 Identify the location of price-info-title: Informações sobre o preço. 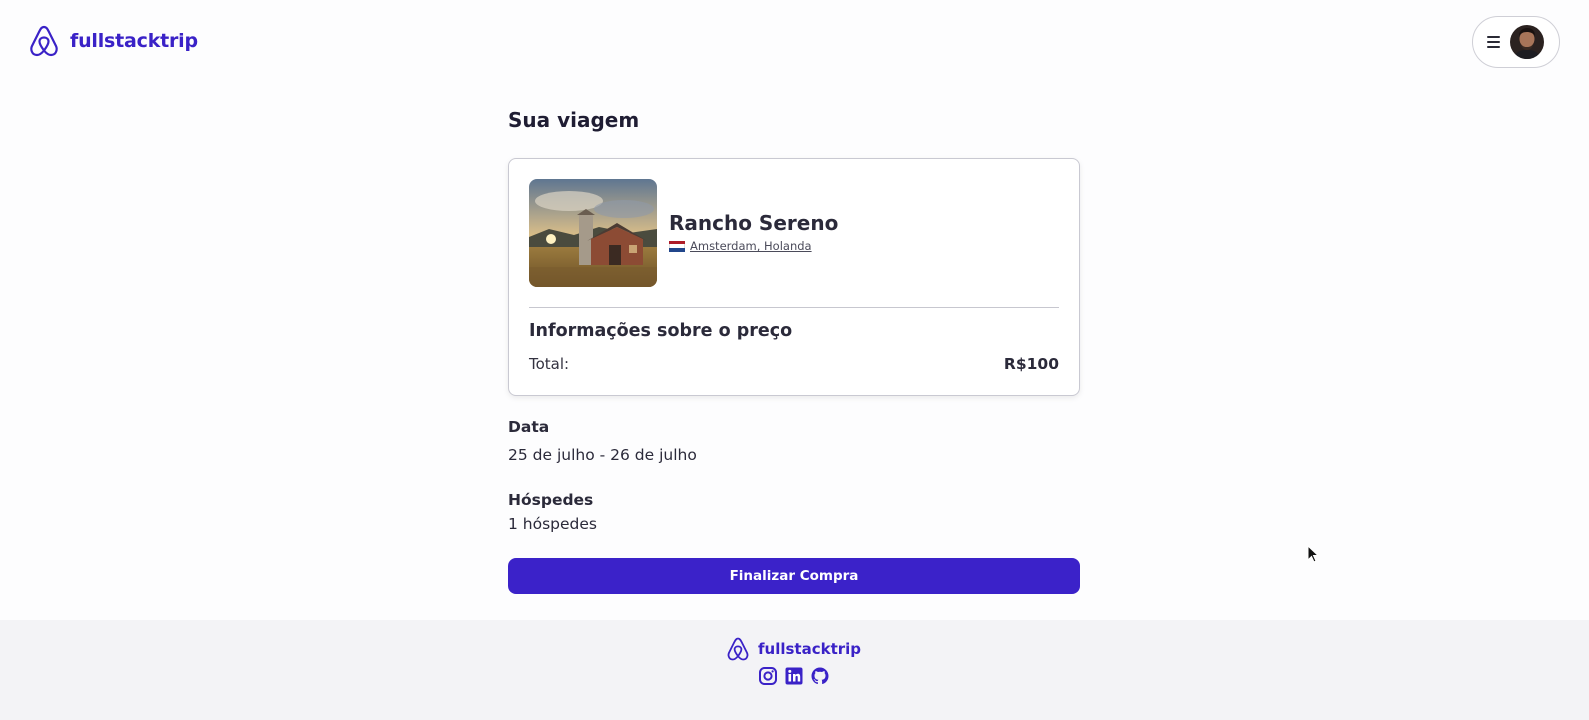
(661, 331).